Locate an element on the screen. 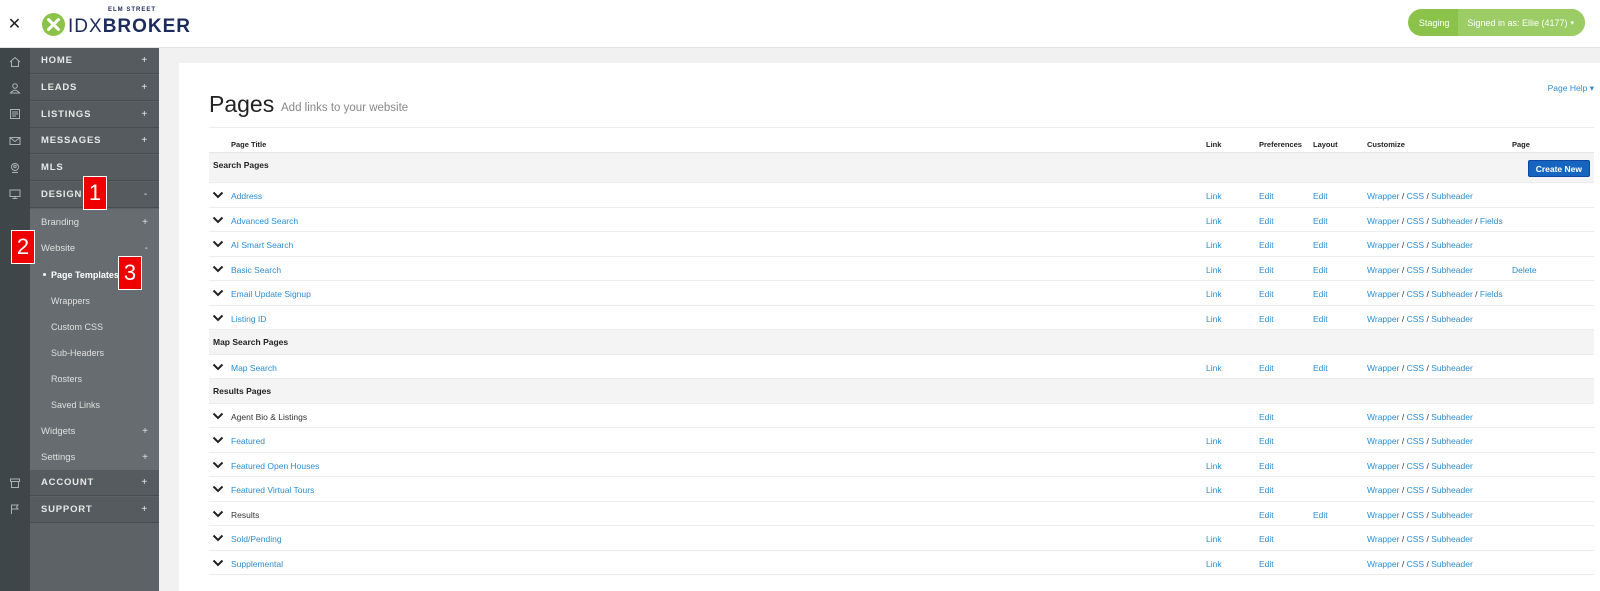 The width and height of the screenshot is (1600, 591). close-icon: ✕ is located at coordinates (14, 24).